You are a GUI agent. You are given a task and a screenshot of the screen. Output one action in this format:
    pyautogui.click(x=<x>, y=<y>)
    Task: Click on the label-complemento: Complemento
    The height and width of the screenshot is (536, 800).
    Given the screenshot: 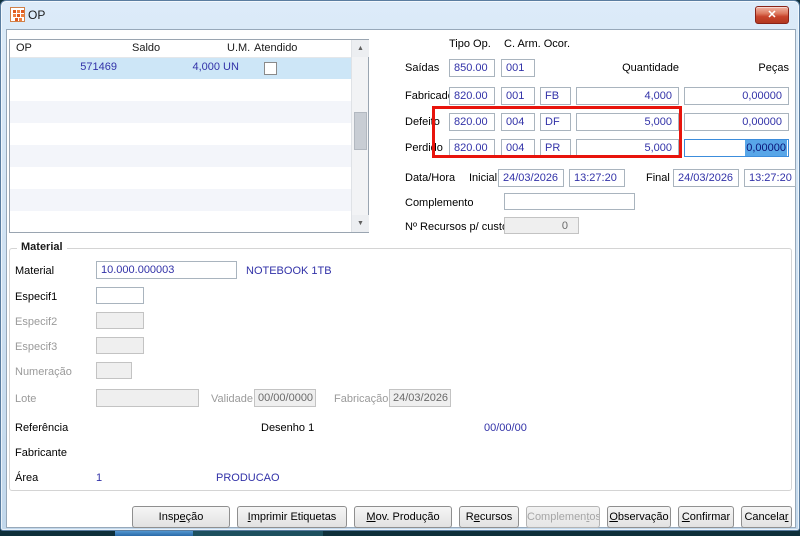 What is the action you would take?
    pyautogui.click(x=439, y=203)
    